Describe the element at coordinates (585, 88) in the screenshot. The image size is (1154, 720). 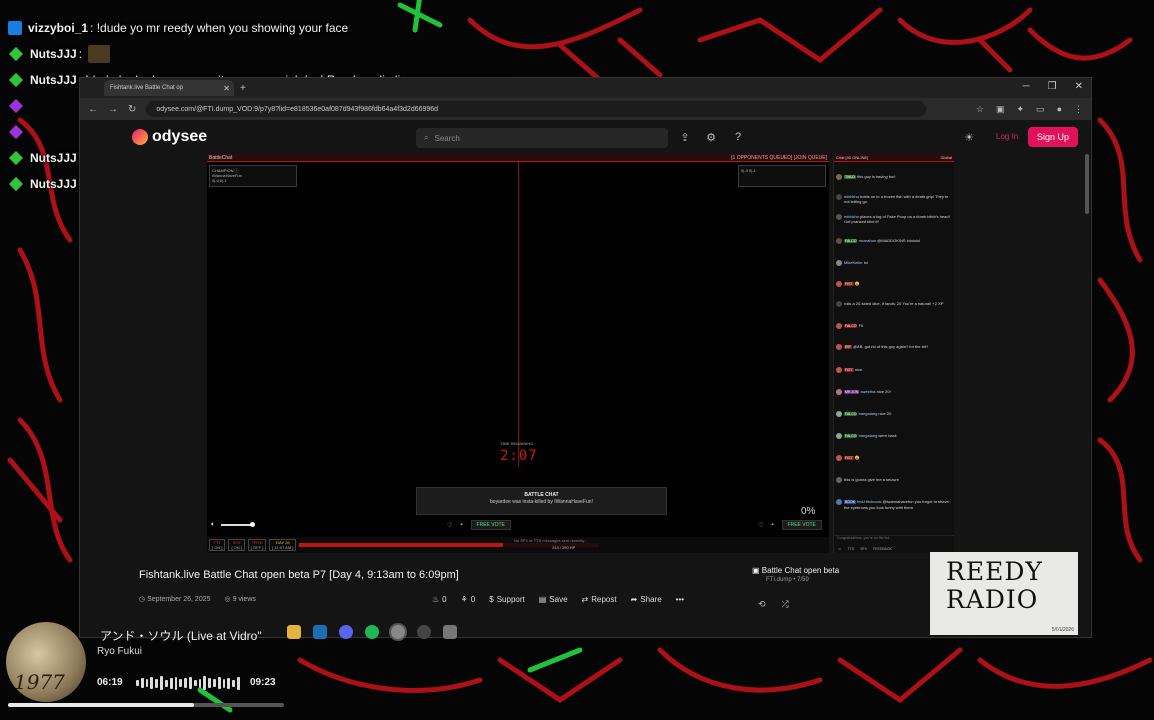
I see `tab-bar: Fishtank.live Battle Chat op ✕ + ─ ❐ ✕` at that location.